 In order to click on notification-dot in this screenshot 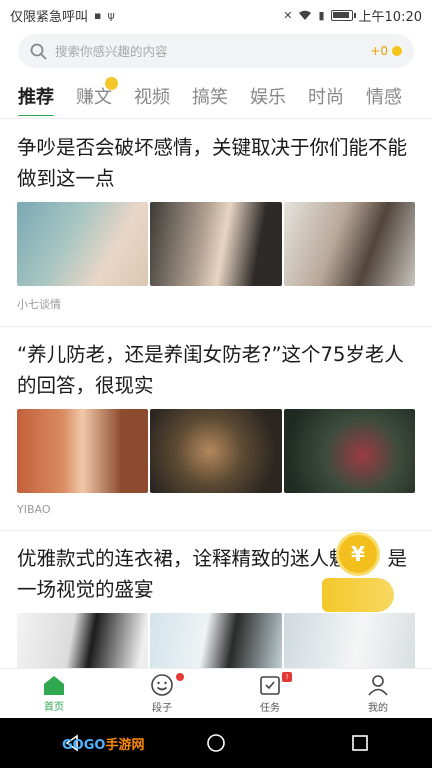, I will do `click(180, 677)`.